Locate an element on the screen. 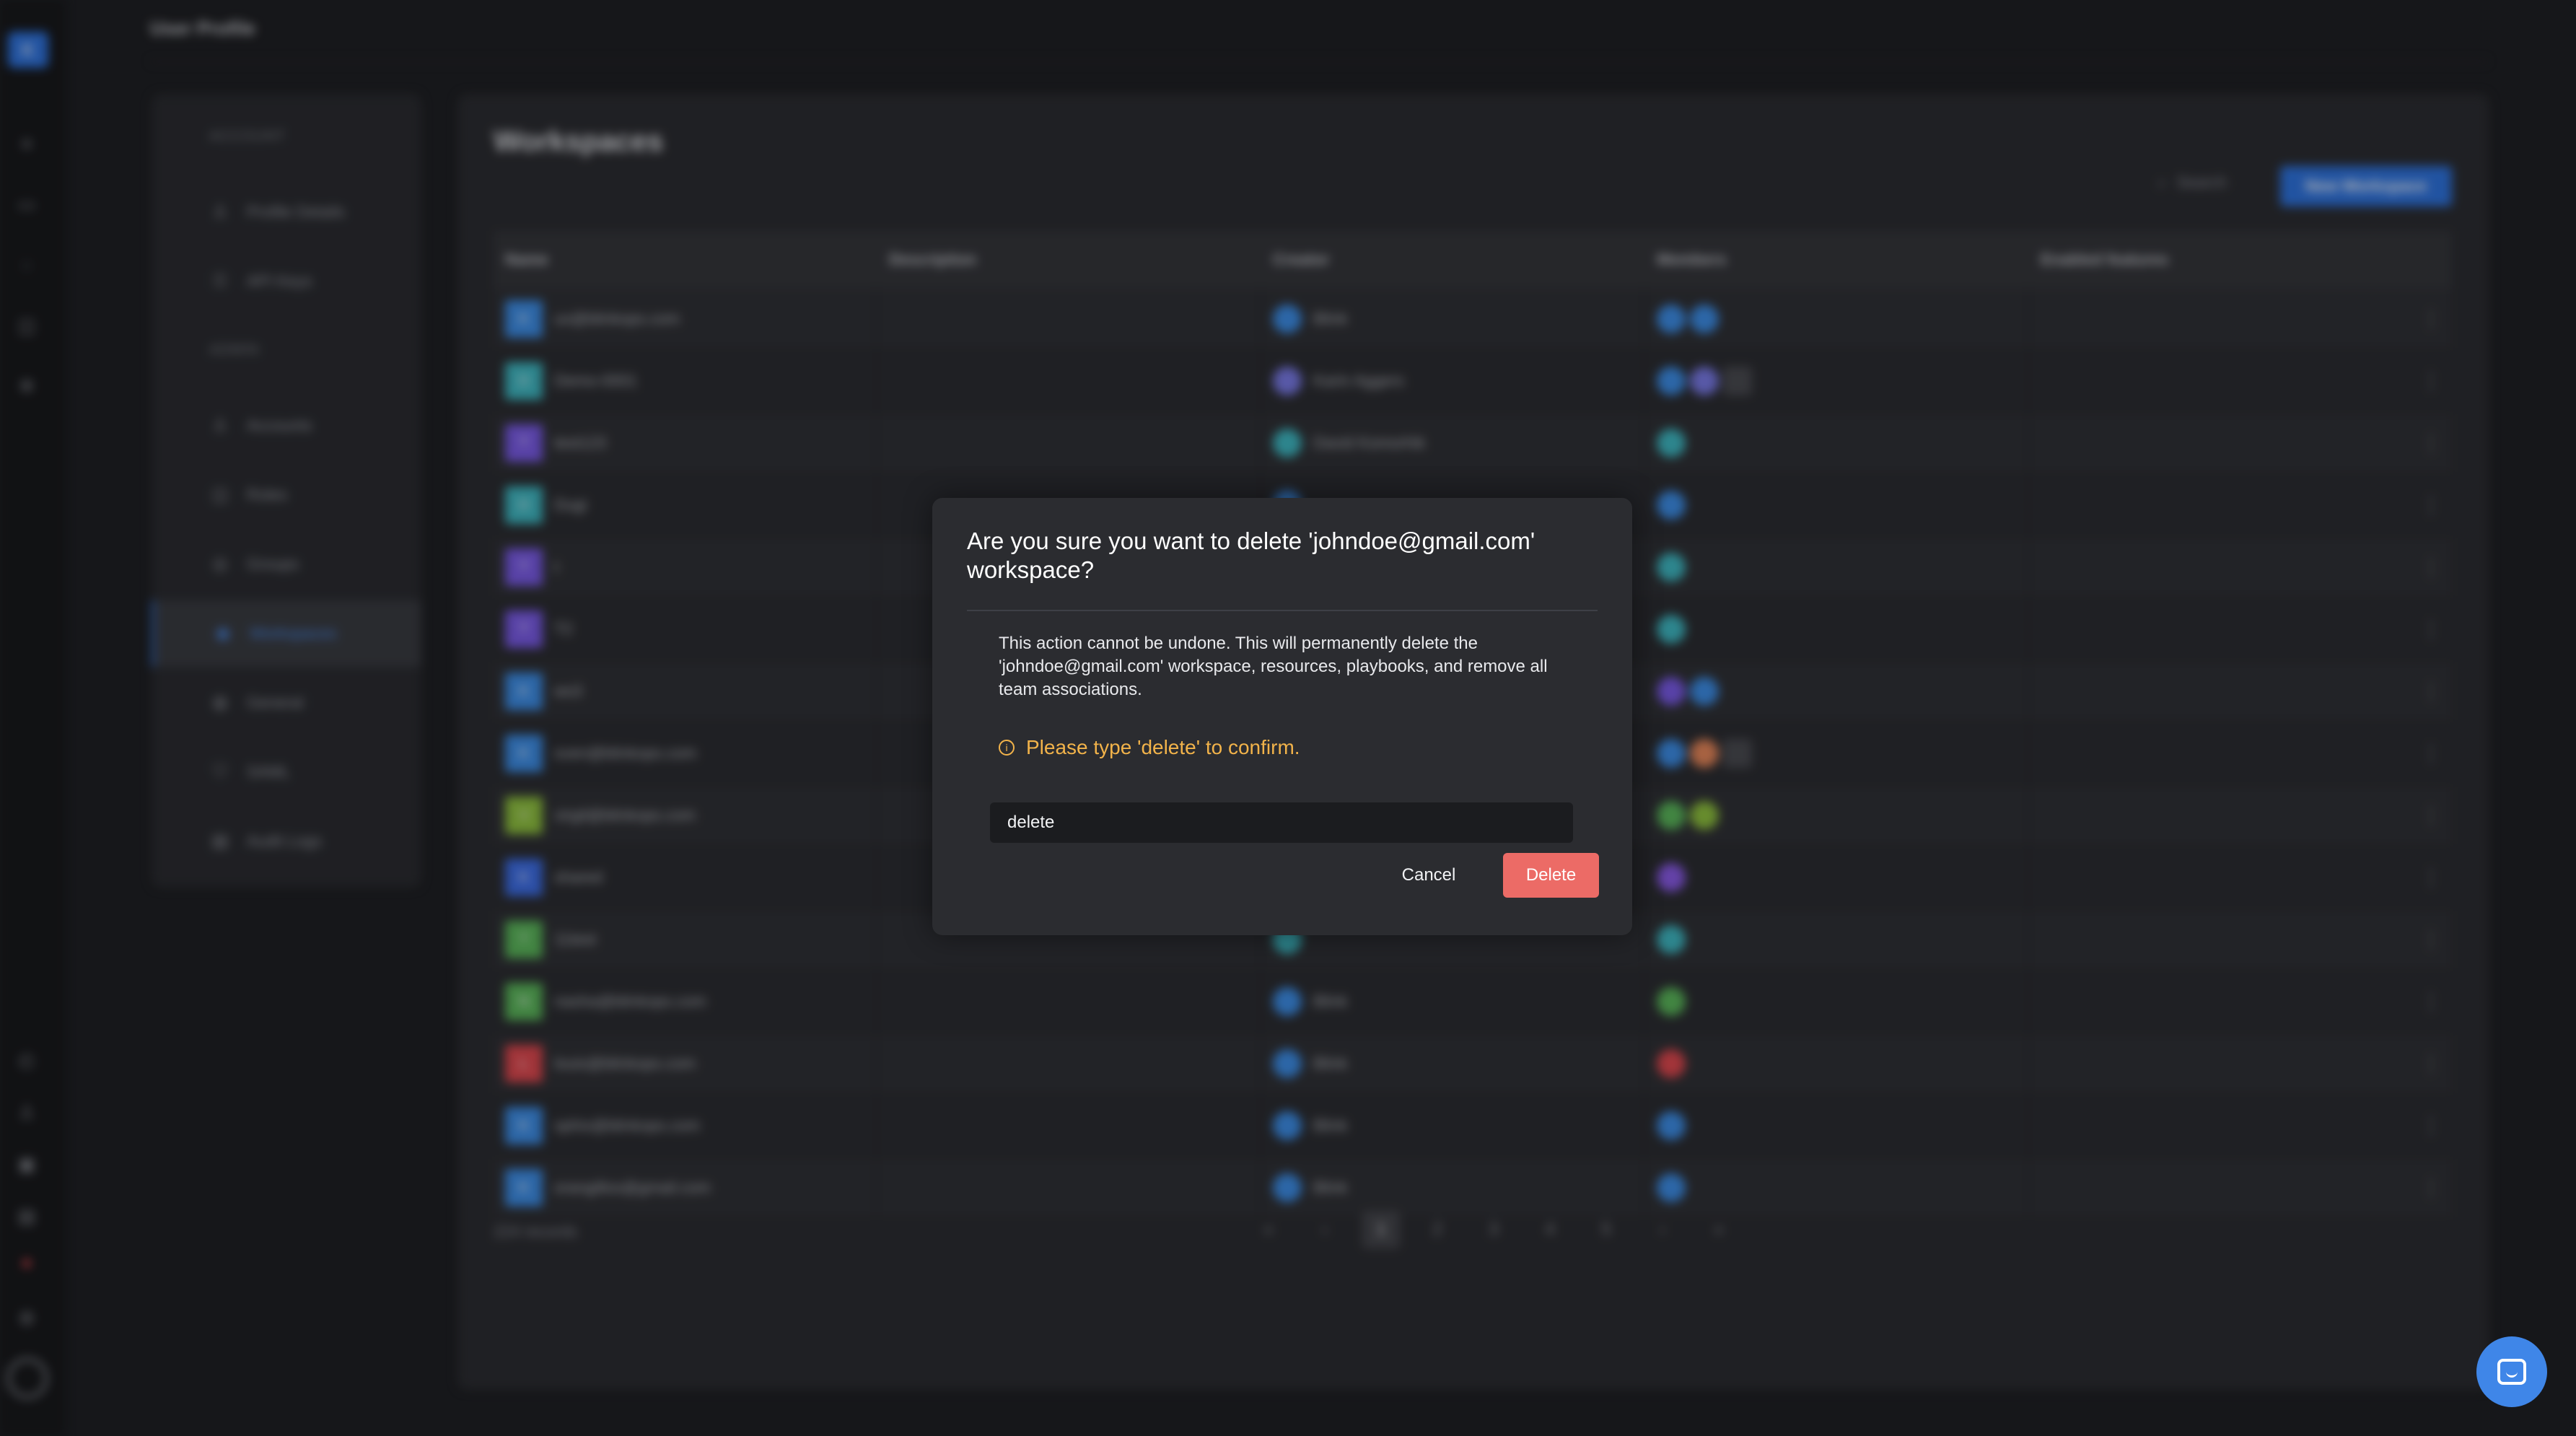  chat-icon is located at coordinates (2511, 1372).